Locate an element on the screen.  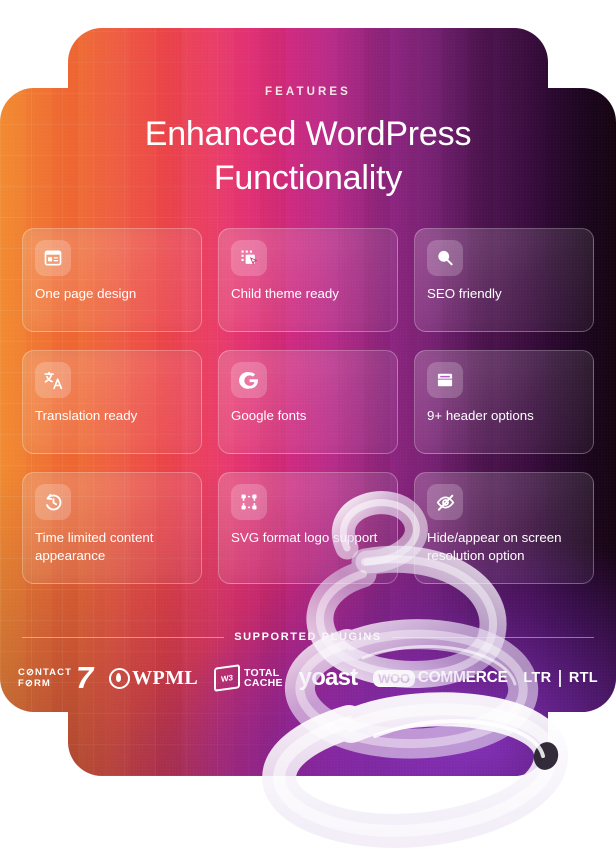
ltr-rtl-logo: LTR RTL is located at coordinates (560, 678).